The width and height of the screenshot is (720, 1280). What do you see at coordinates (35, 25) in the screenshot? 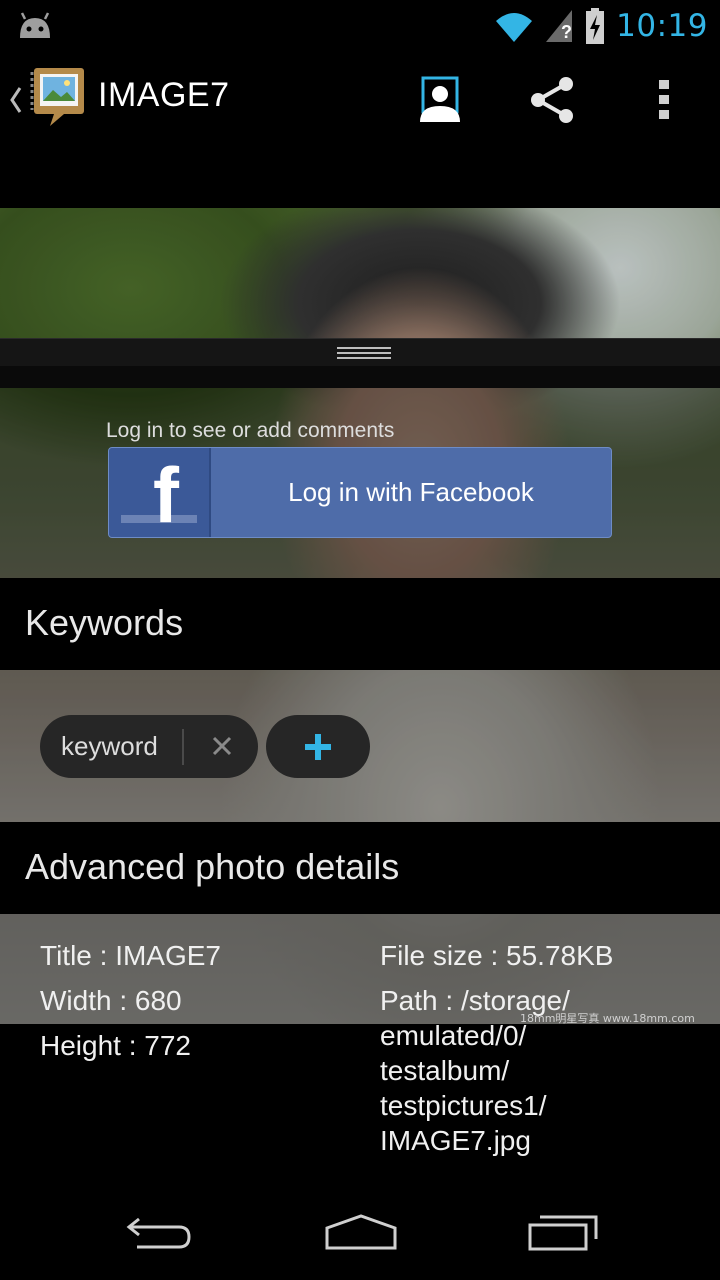
I see `android-icon` at bounding box center [35, 25].